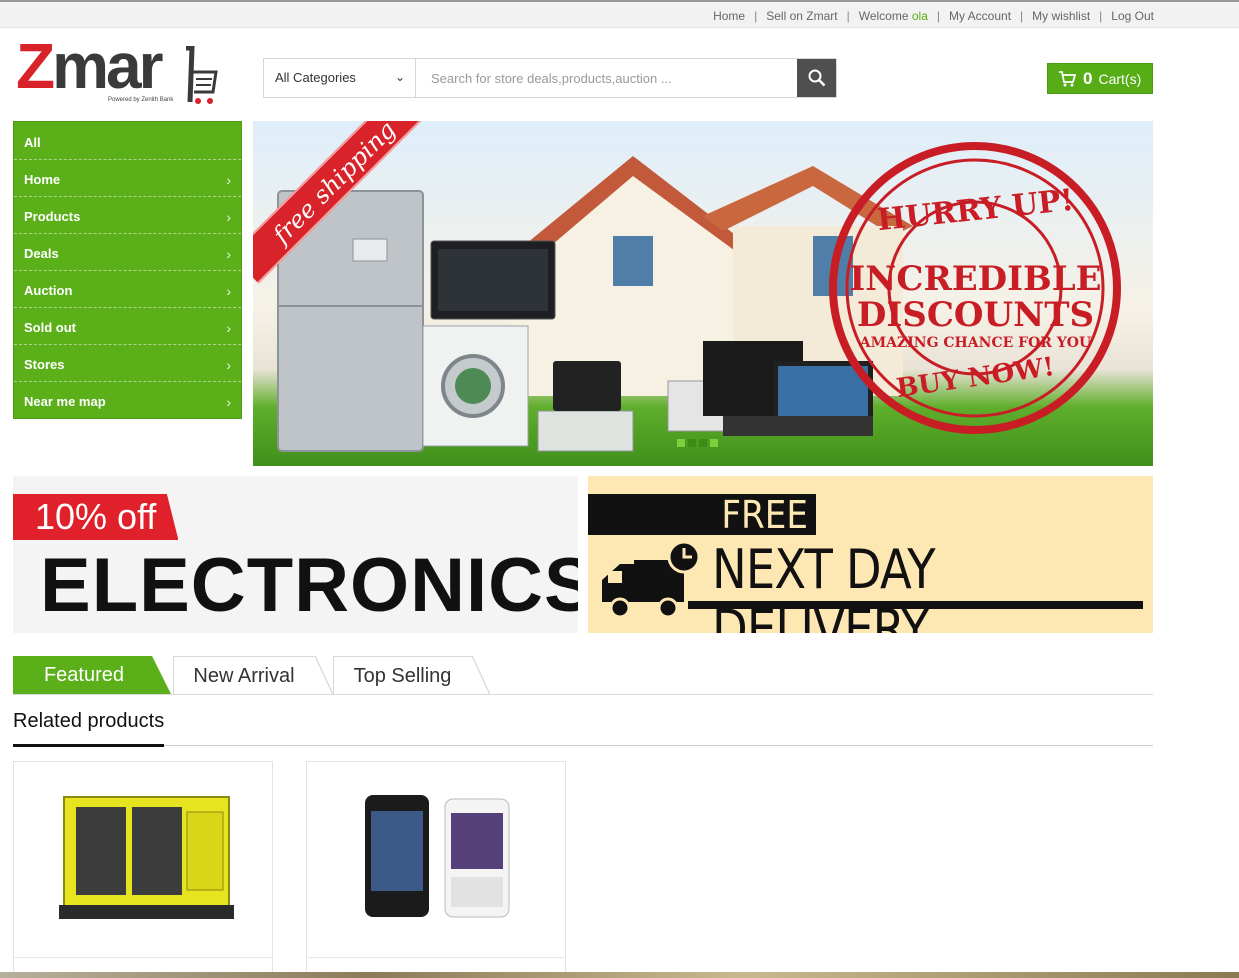 The image size is (1239, 978). Describe the element at coordinates (315, 77) in the screenshot. I see `category-select-value: All Categories` at that location.